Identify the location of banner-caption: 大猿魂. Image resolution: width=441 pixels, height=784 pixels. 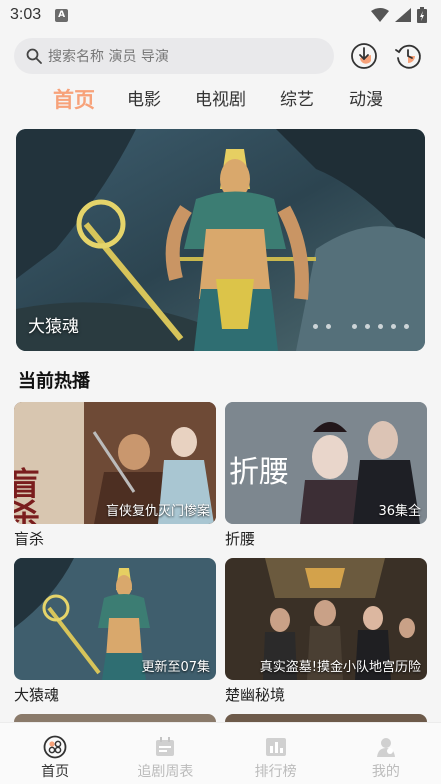
(53, 327).